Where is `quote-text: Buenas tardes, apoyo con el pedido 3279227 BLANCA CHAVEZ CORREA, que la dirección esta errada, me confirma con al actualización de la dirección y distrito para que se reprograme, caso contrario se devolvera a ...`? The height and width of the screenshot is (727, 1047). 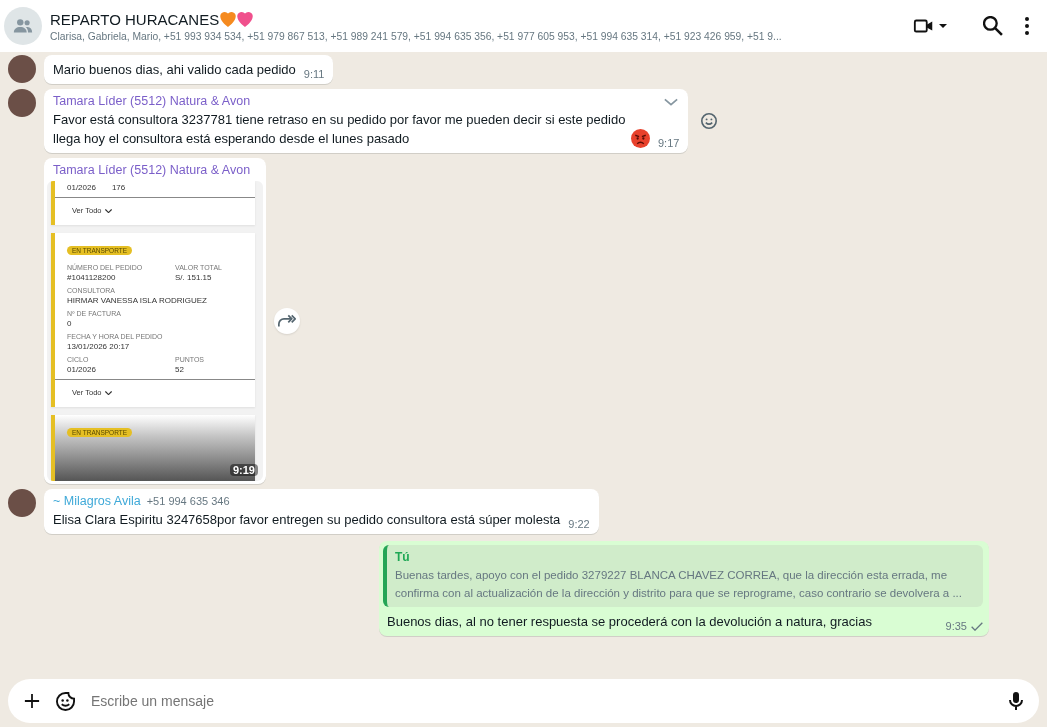 quote-text: Buenas tardes, apoyo con el pedido 3279227 BLANCA CHAVEZ CORREA, que la dirección esta errada, me confirma con al actualización de la dirección y distrito para que se reprograme, caso contrario se devolvera a ... is located at coordinates (679, 584).